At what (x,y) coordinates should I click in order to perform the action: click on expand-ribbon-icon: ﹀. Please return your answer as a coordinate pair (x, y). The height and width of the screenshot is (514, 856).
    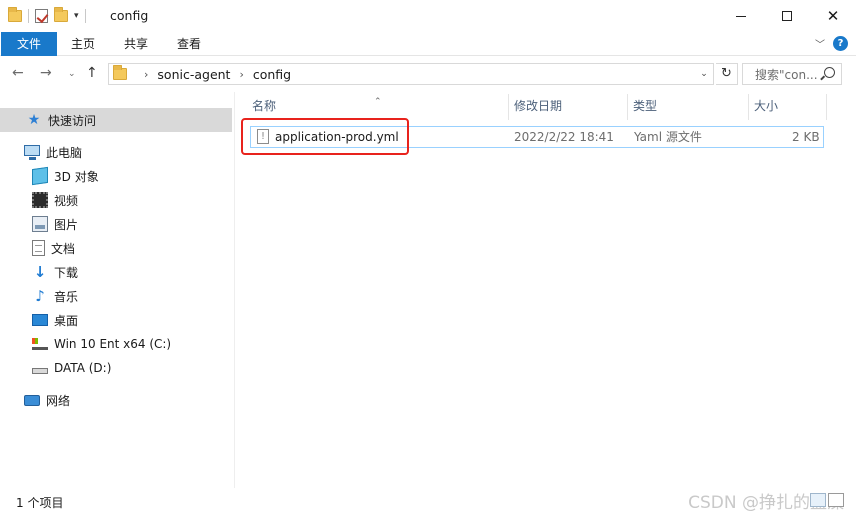
    Looking at the image, I should click on (820, 43).